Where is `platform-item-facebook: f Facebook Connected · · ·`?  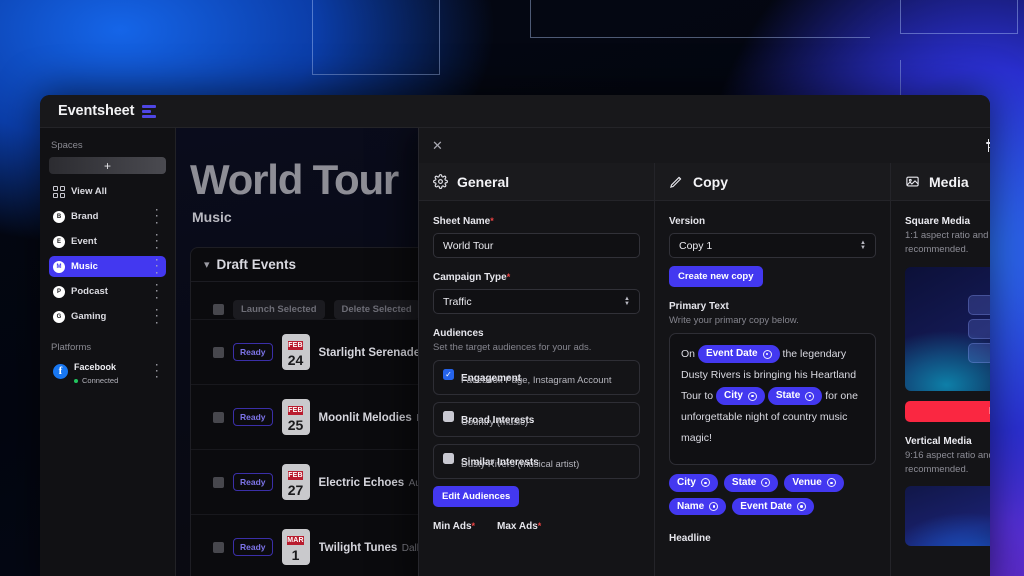
platform-item-facebook: f Facebook Connected · · · is located at coordinates (107, 372).